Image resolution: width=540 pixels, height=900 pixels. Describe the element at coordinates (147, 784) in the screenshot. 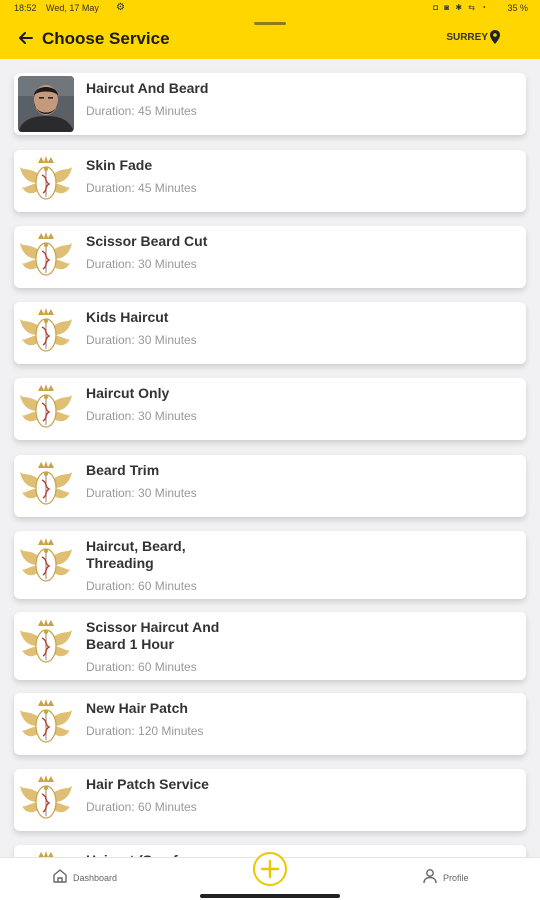

I see `service-name: Hair Patch Service` at that location.